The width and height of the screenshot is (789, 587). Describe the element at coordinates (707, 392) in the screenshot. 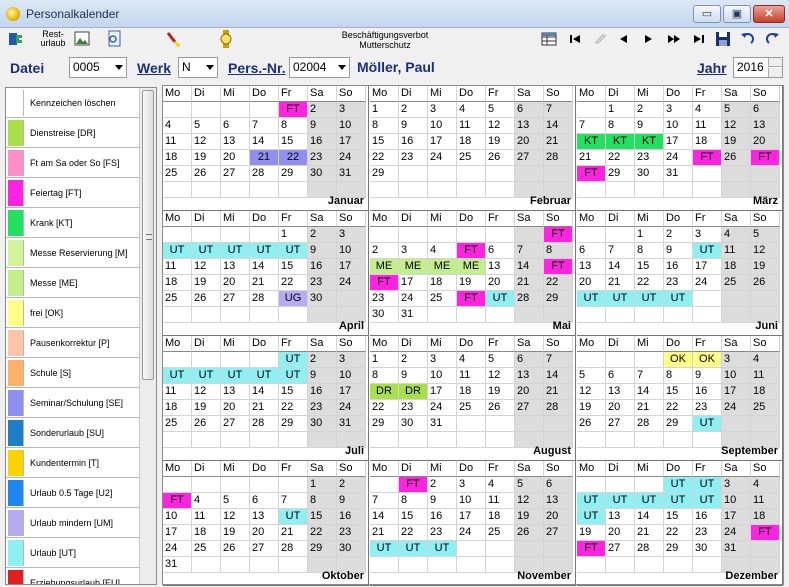

I see `day-cell: 16` at that location.